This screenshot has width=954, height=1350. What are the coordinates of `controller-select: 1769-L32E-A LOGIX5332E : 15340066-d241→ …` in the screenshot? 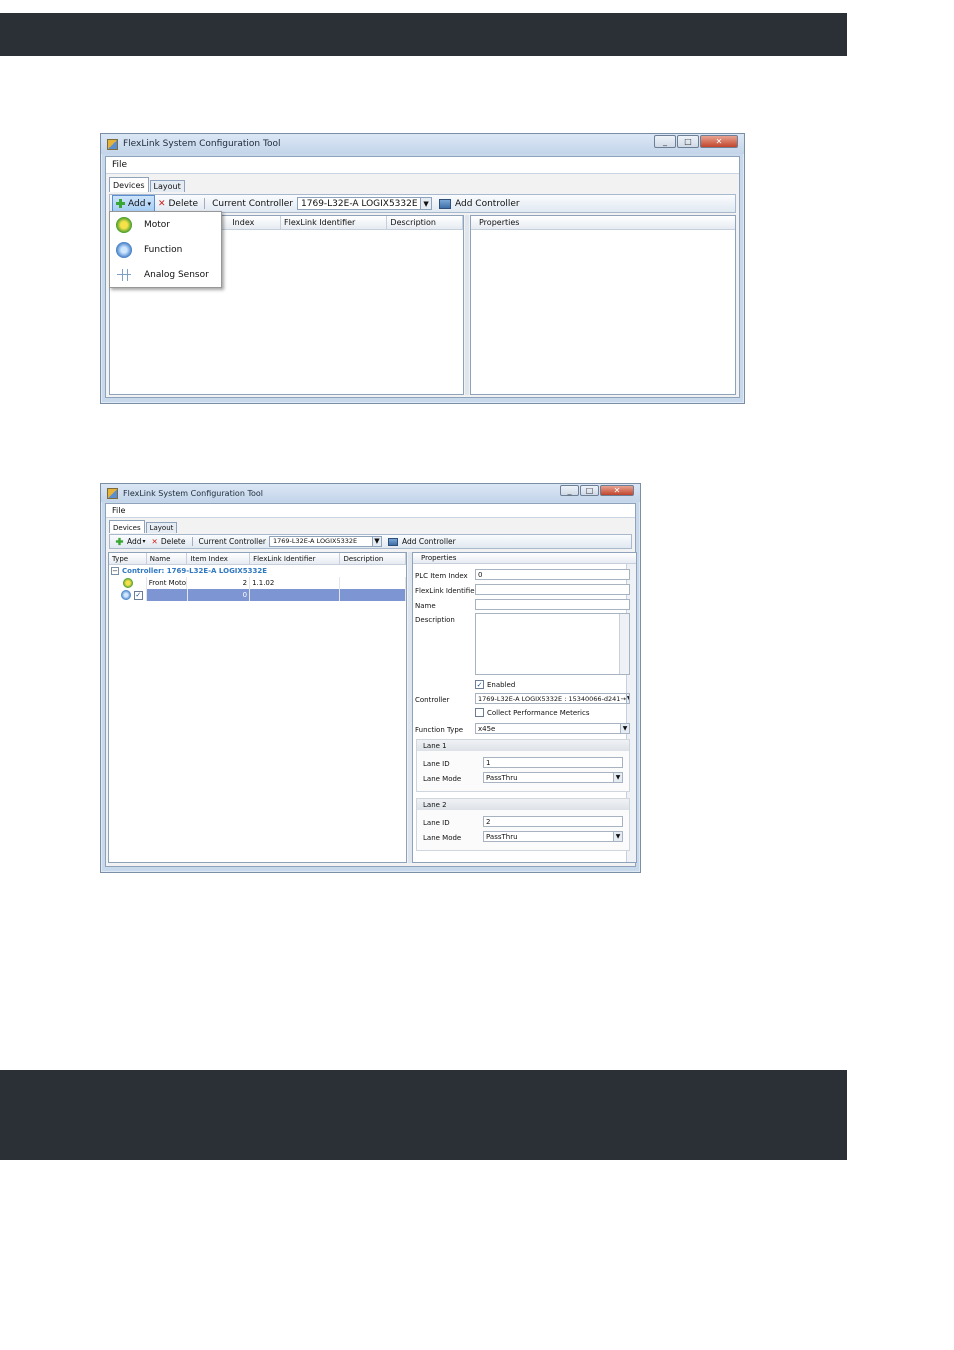 It's located at (552, 698).